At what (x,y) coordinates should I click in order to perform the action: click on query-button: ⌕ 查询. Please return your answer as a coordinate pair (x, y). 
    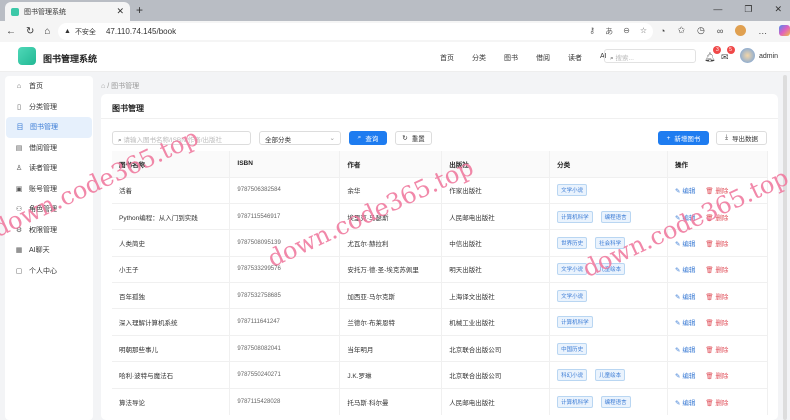
    Looking at the image, I should click on (368, 138).